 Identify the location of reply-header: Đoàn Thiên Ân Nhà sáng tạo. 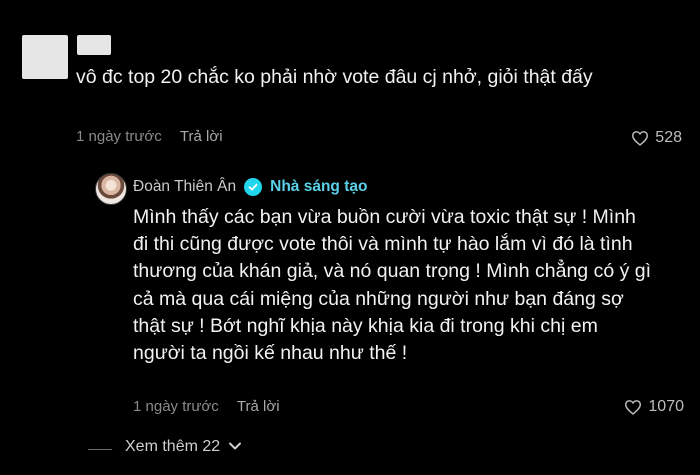
(250, 187).